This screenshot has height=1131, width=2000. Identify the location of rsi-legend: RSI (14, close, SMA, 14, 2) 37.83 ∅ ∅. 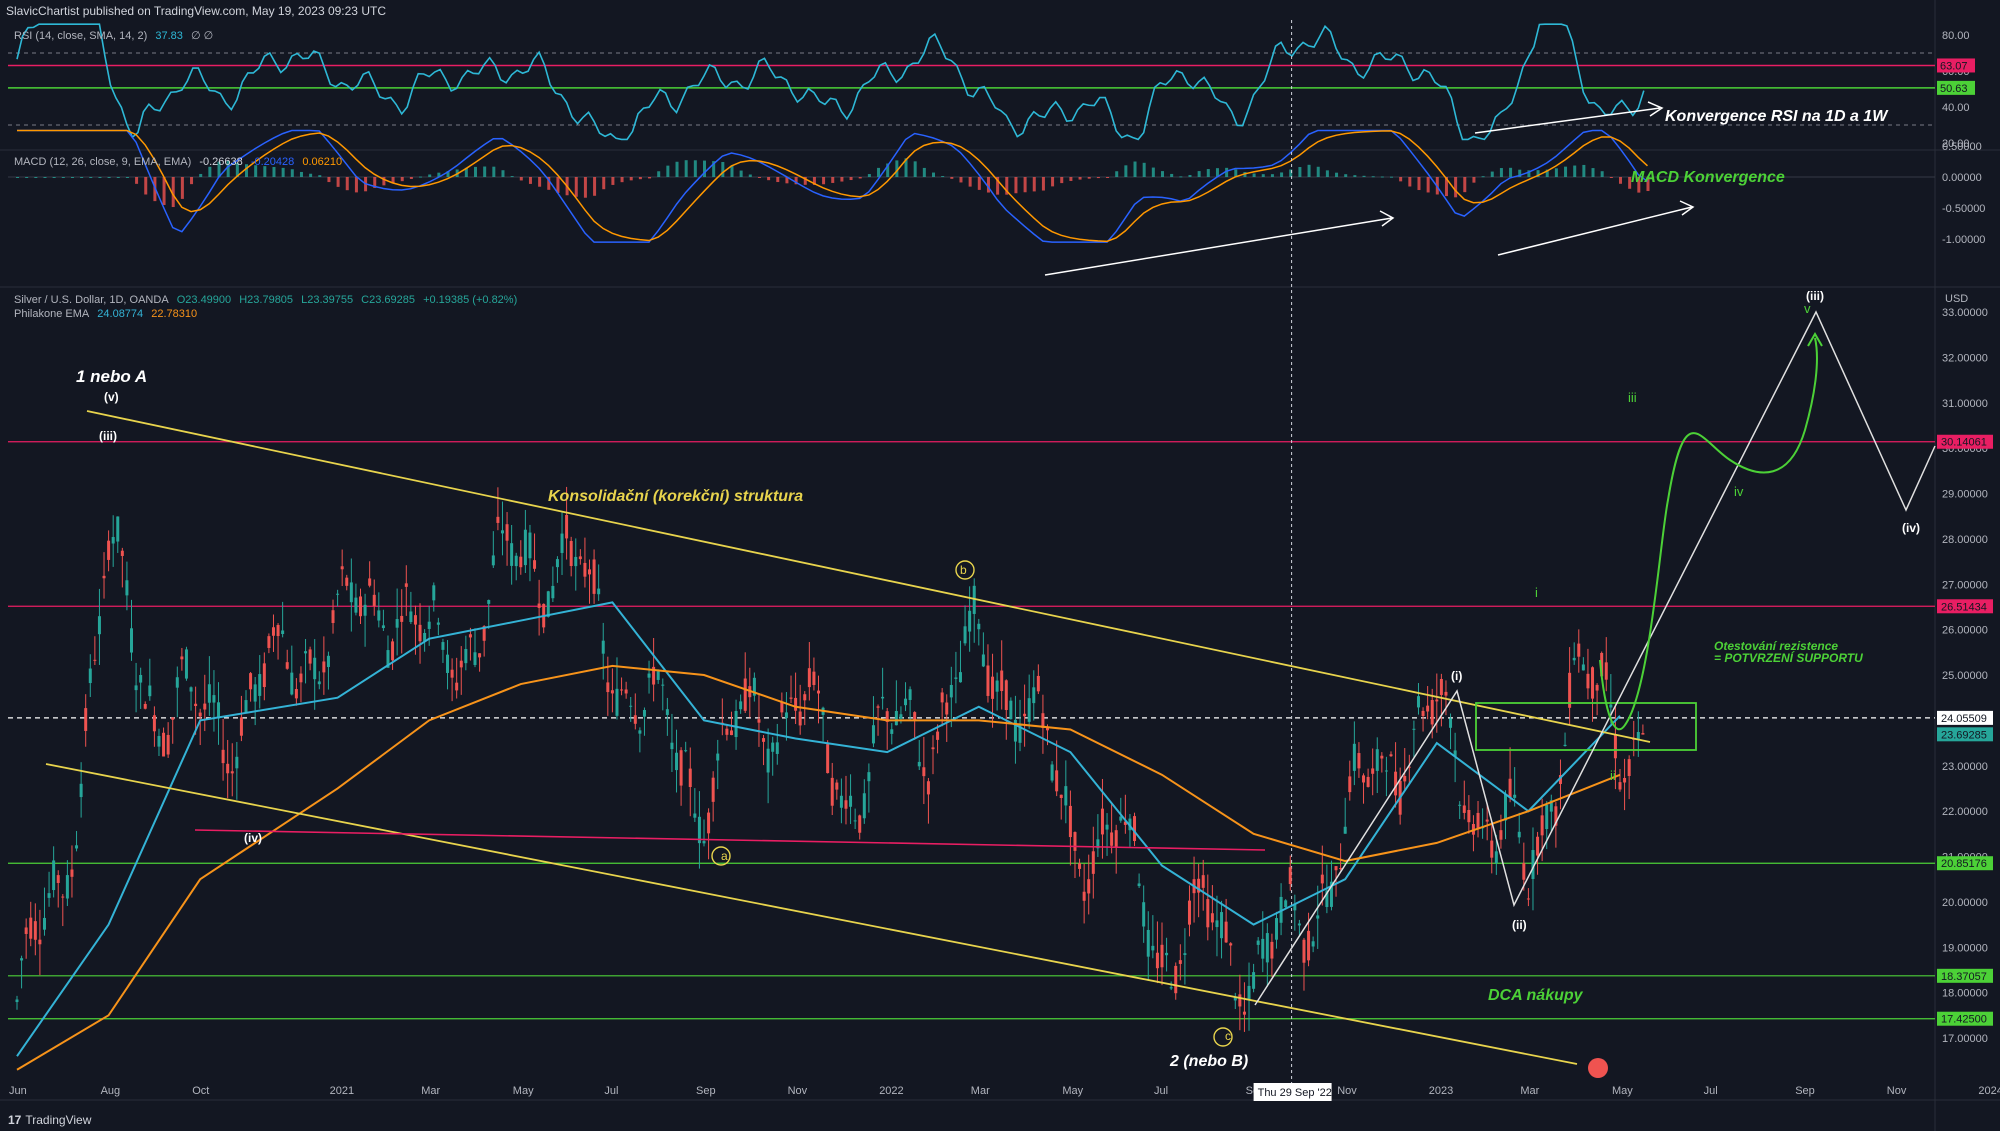
(116, 35).